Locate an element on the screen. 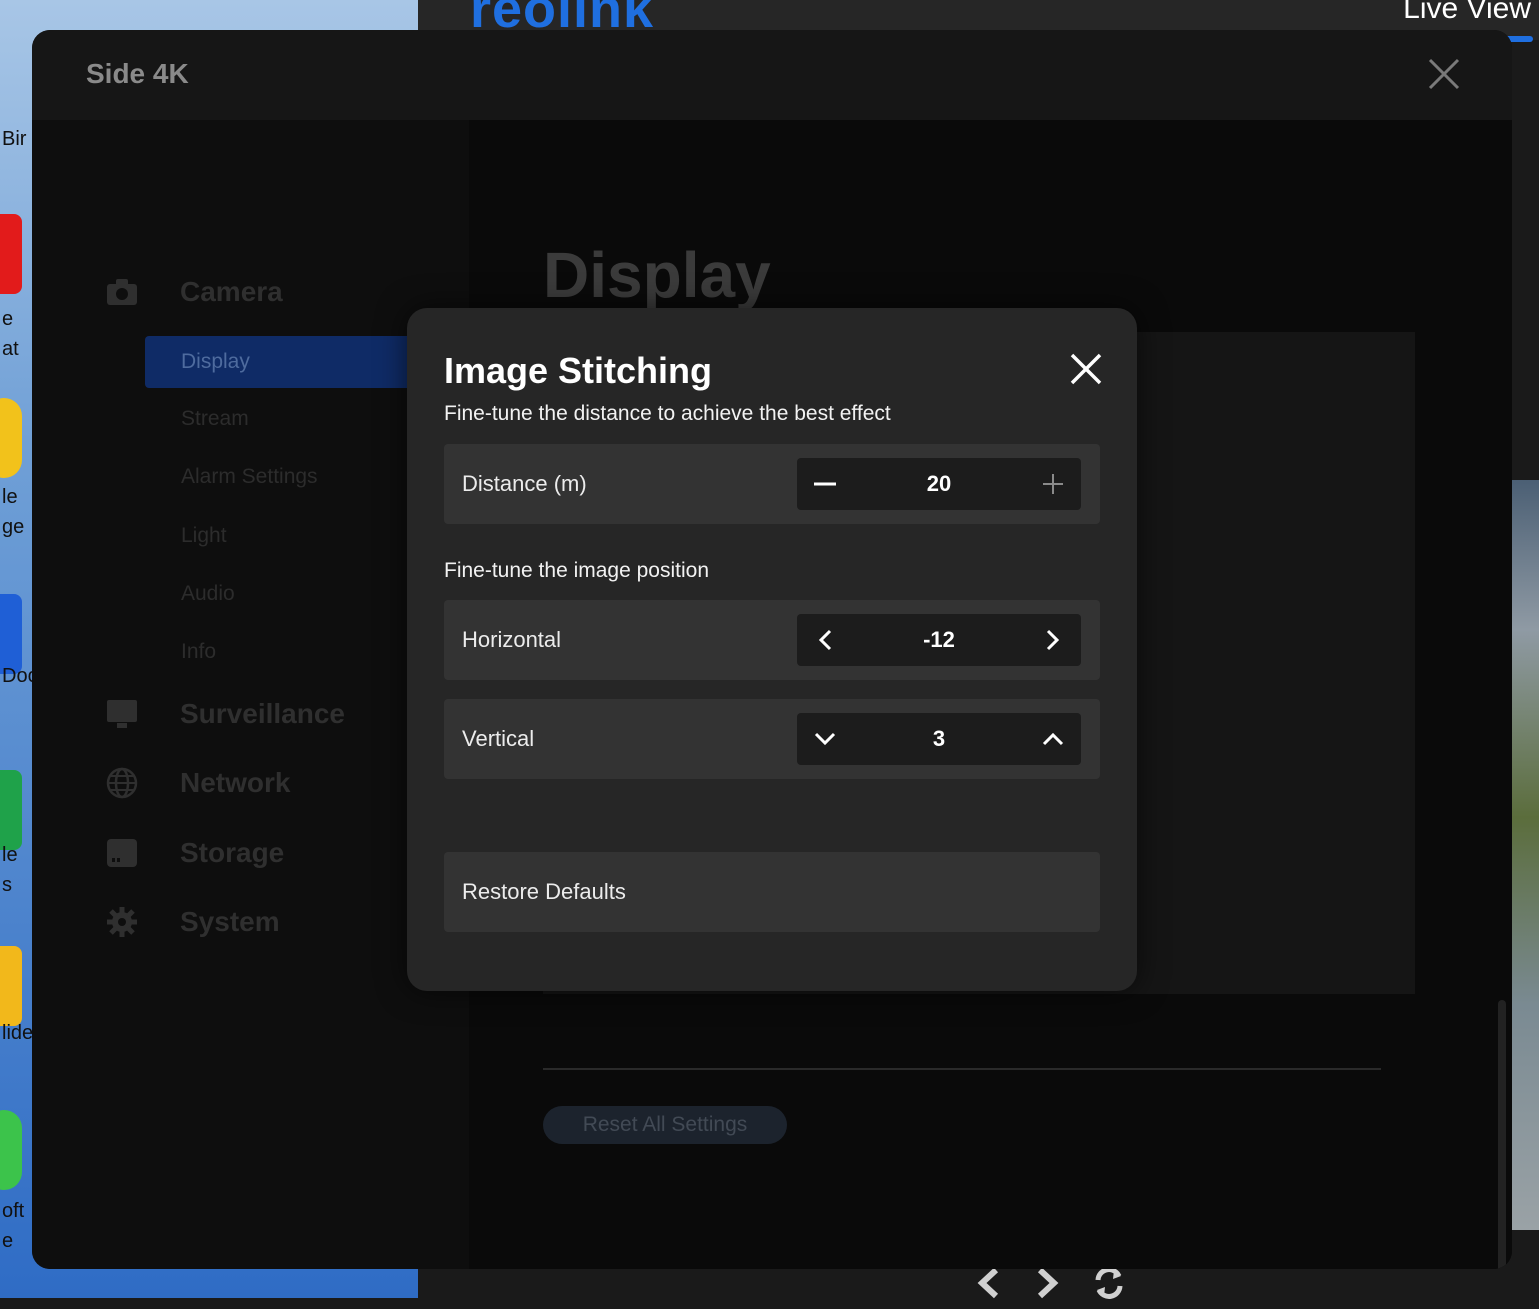 This screenshot has height=1309, width=1539. reset-all-label: Reset All Settings is located at coordinates (665, 1124).